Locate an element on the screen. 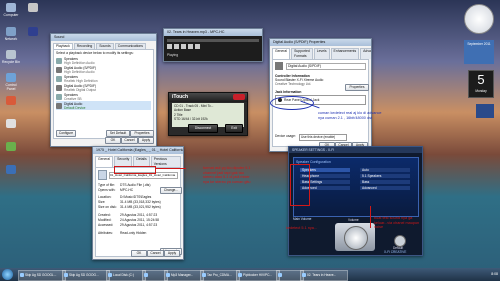 Image resolution: width=500 pixels, height=281 pixels. calendar-gadget: September 2011 is located at coordinates (479, 52).